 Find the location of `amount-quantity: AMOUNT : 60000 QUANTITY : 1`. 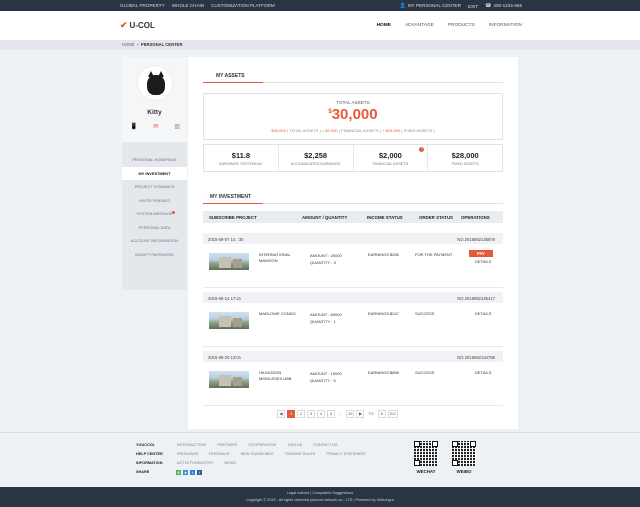

amount-quantity: AMOUNT : 60000 QUANTITY : 1 is located at coordinates (326, 318).